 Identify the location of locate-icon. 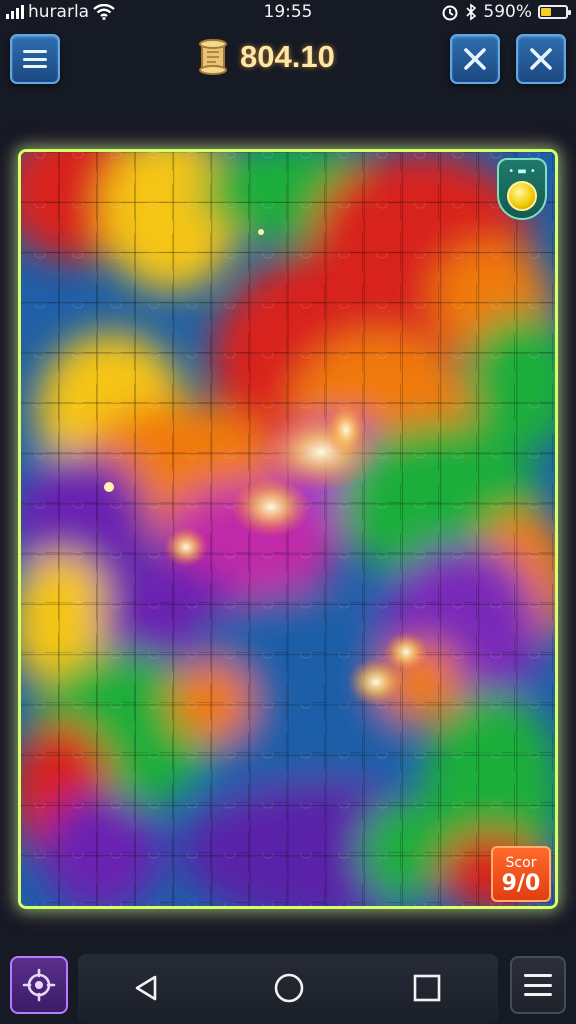
(39, 985).